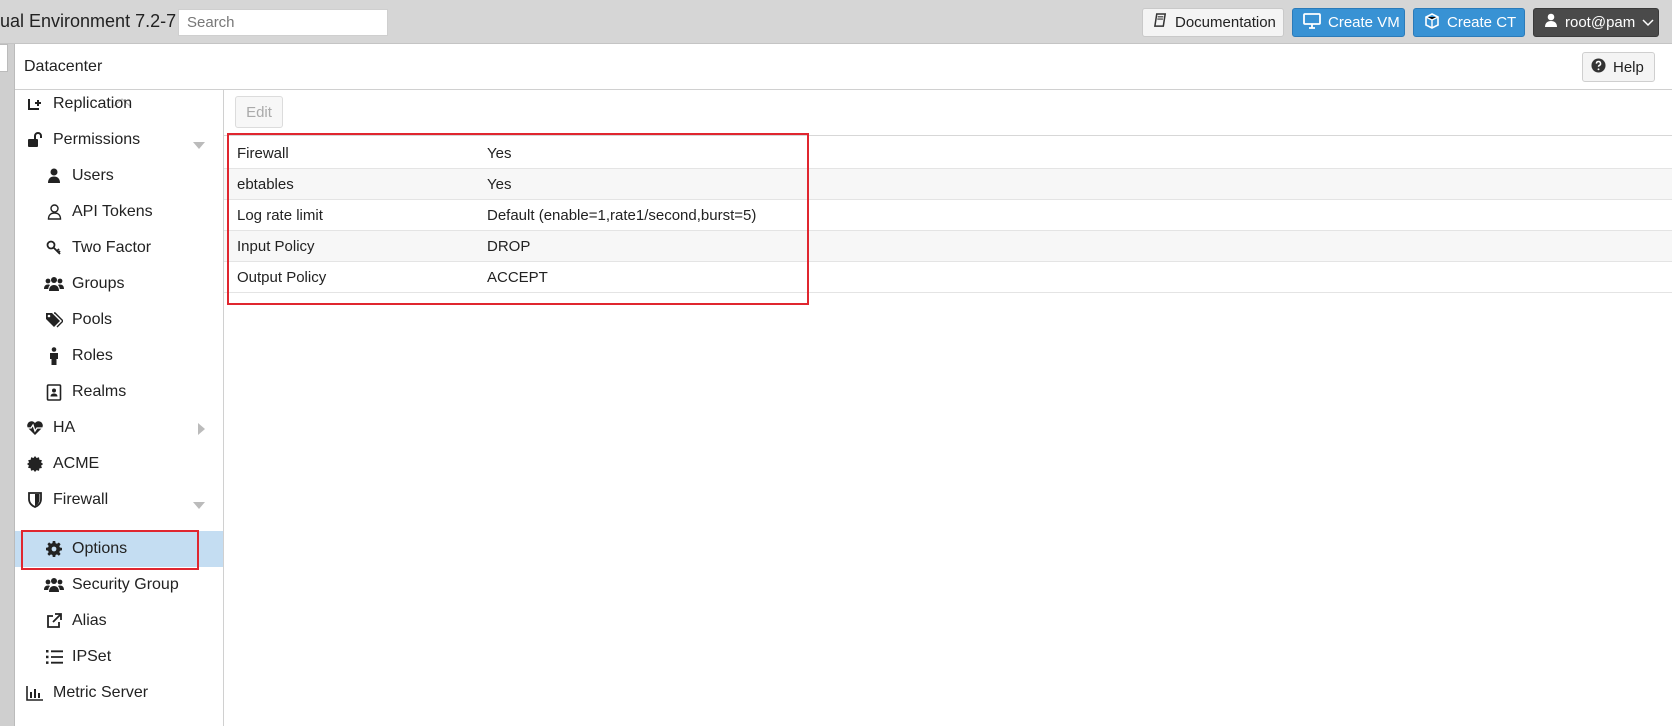 The image size is (1672, 726). What do you see at coordinates (93, 175) in the screenshot?
I see `sidebar-item-label: Users` at bounding box center [93, 175].